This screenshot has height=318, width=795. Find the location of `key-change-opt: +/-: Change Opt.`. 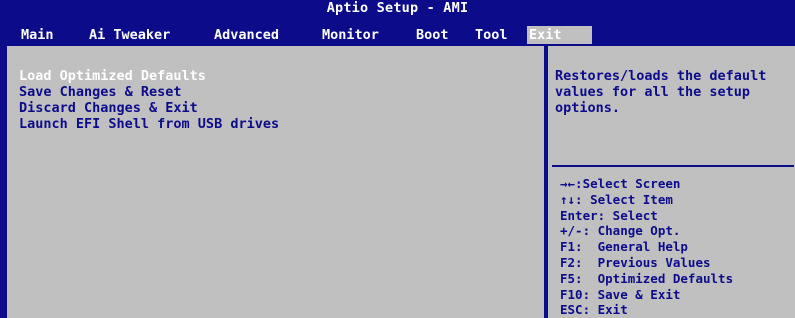

key-change-opt: +/-: Change Opt. is located at coordinates (620, 231).